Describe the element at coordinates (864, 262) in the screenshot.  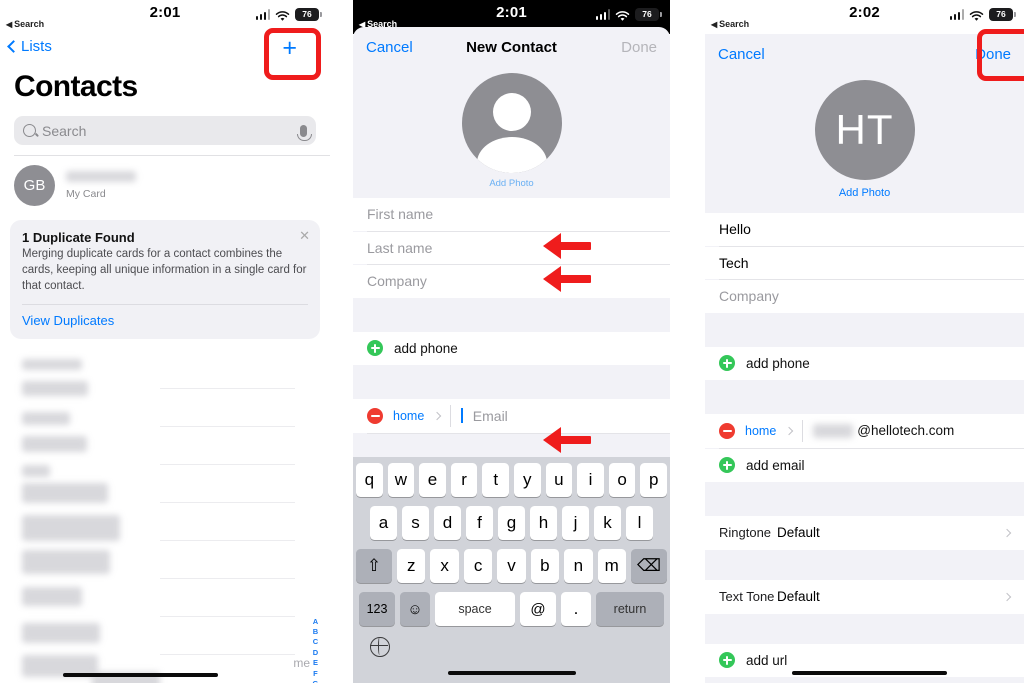
I see `last-name-field: Tech` at that location.